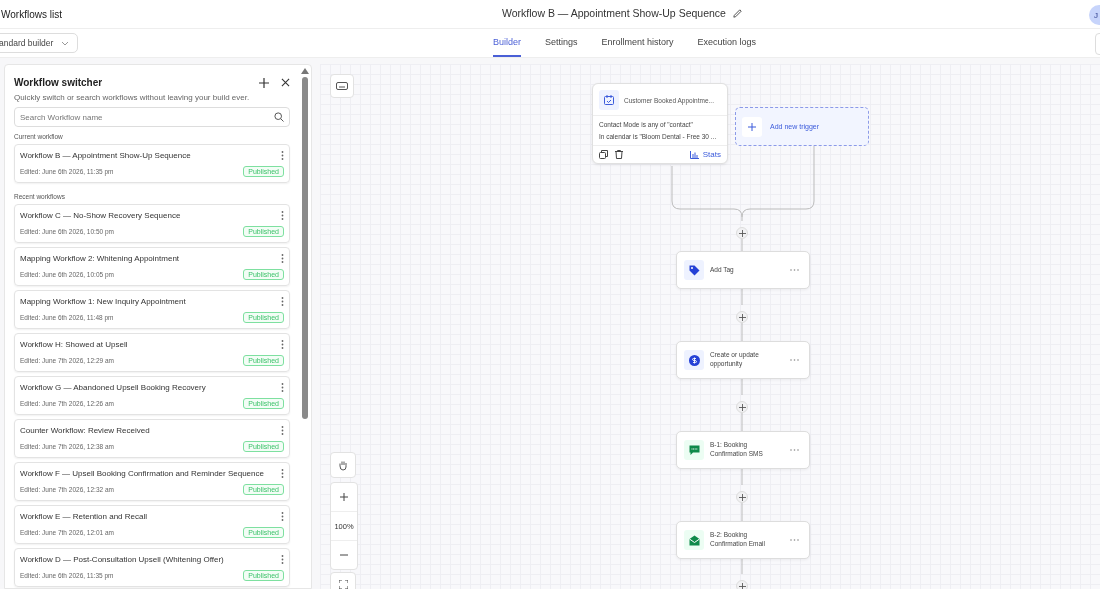 The width and height of the screenshot is (1100, 589). Describe the element at coordinates (100, 215) in the screenshot. I see `workflow-name: Workflow C — No-Show Recovery Sequence` at that location.